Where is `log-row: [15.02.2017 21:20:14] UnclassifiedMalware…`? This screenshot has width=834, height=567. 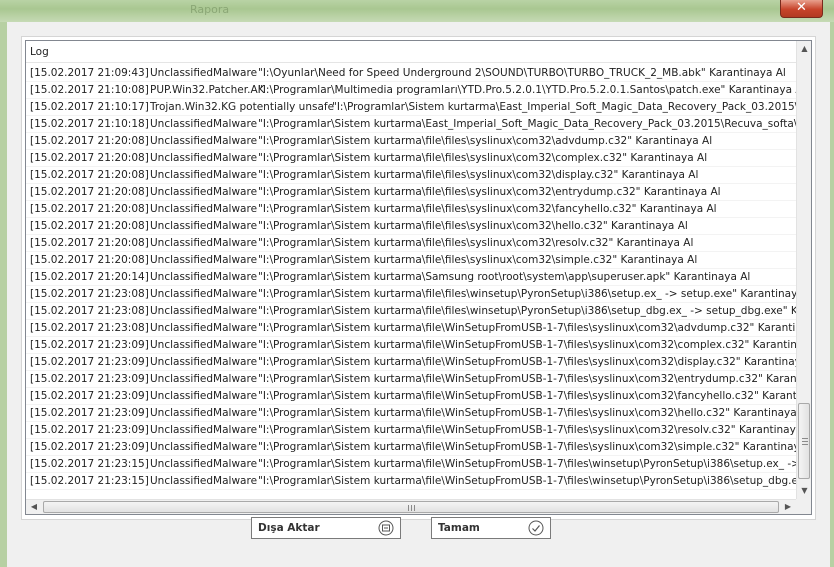 log-row: [15.02.2017 21:20:14] UnclassifiedMalware… is located at coordinates (411, 277).